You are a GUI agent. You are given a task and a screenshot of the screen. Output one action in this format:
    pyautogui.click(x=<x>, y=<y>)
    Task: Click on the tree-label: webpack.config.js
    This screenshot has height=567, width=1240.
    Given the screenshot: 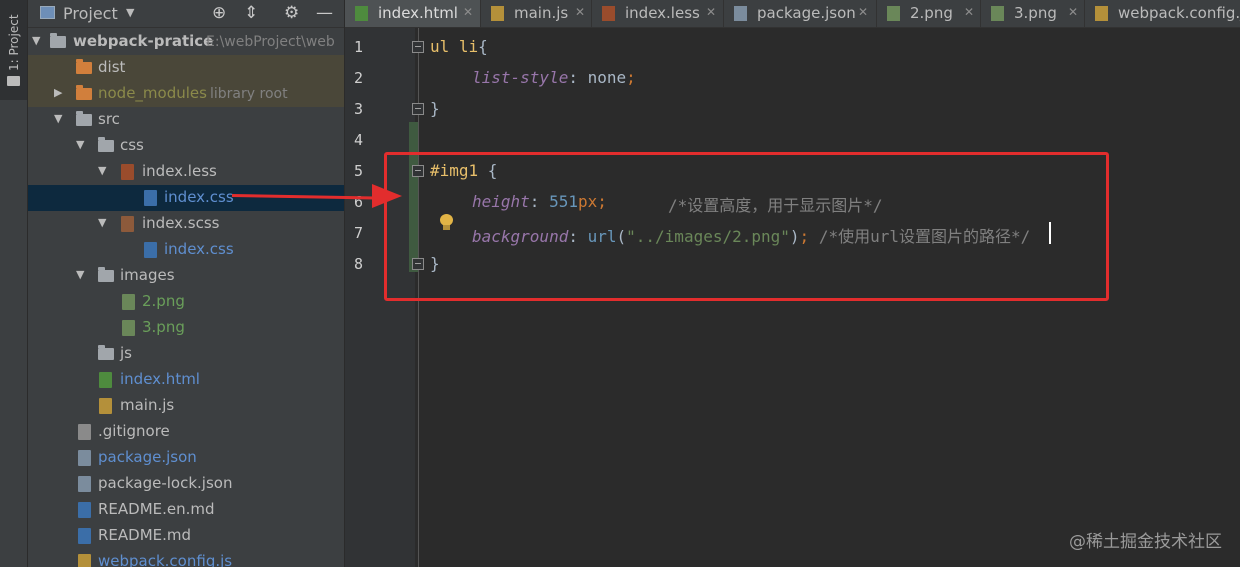 What is the action you would take?
    pyautogui.click(x=165, y=559)
    